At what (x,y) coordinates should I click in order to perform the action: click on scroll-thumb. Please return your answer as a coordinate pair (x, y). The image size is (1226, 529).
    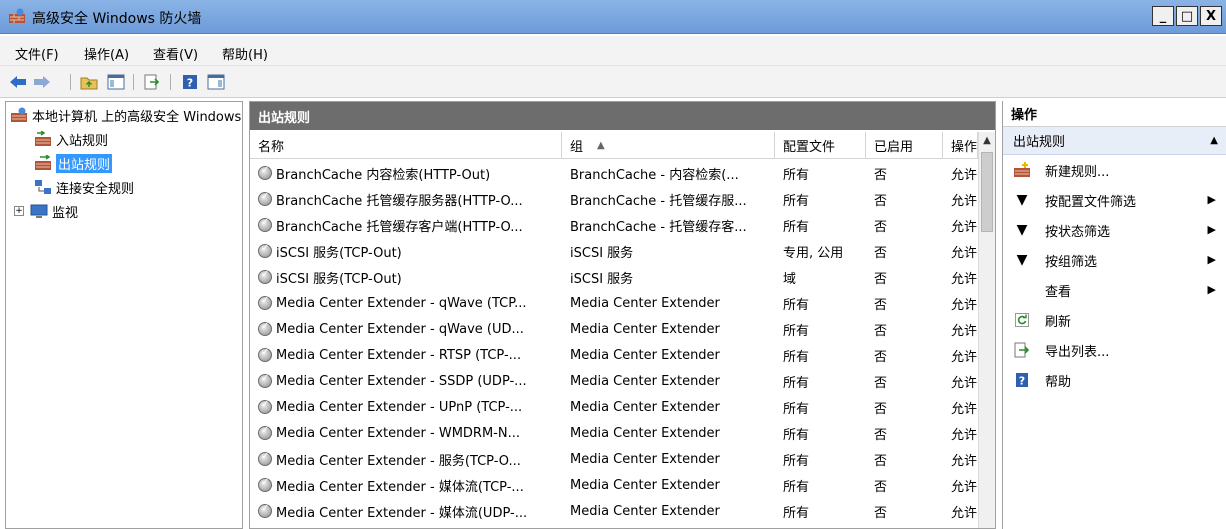
    Looking at the image, I should click on (987, 192).